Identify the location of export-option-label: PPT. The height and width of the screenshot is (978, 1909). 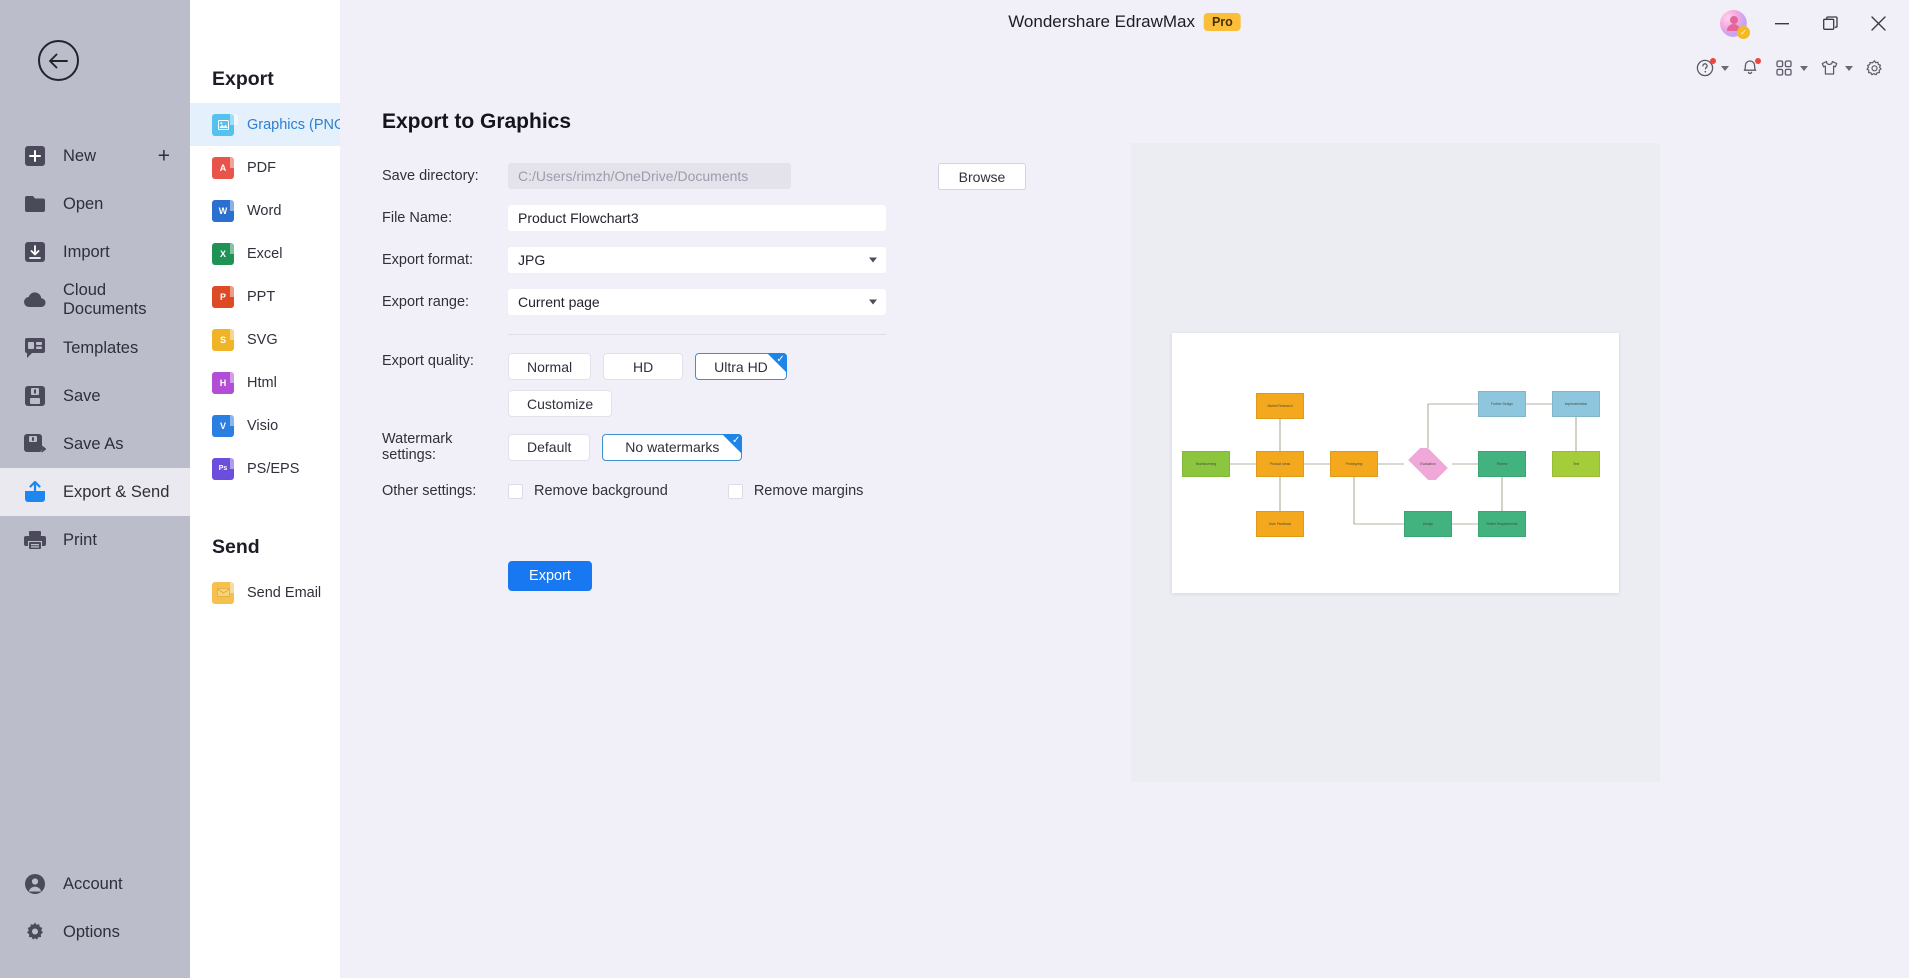
(261, 296).